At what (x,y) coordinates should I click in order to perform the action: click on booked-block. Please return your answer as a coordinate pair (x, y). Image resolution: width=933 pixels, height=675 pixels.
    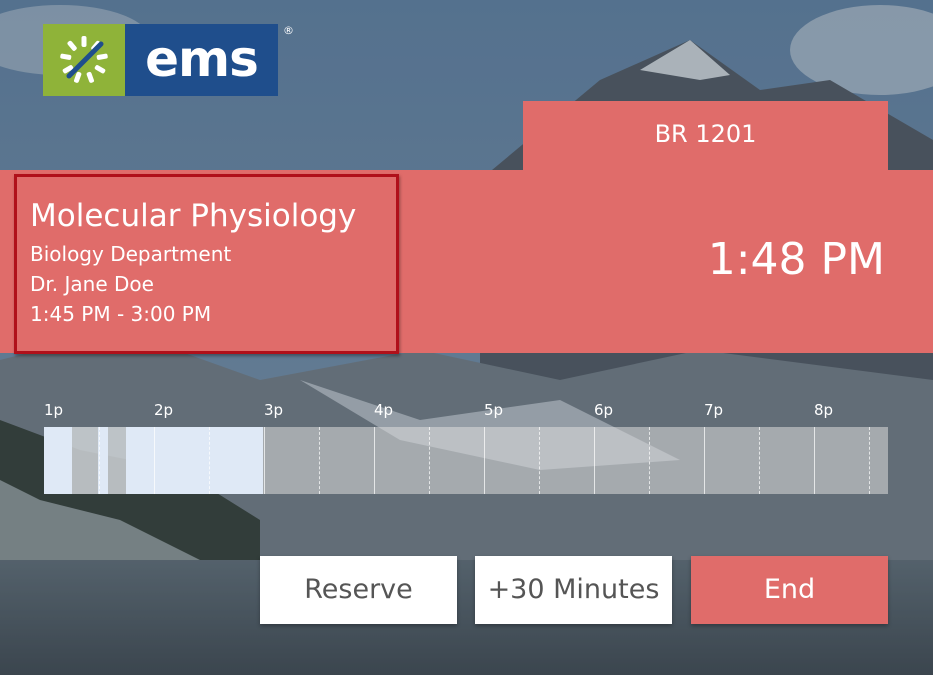
    Looking at the image, I should click on (58, 460).